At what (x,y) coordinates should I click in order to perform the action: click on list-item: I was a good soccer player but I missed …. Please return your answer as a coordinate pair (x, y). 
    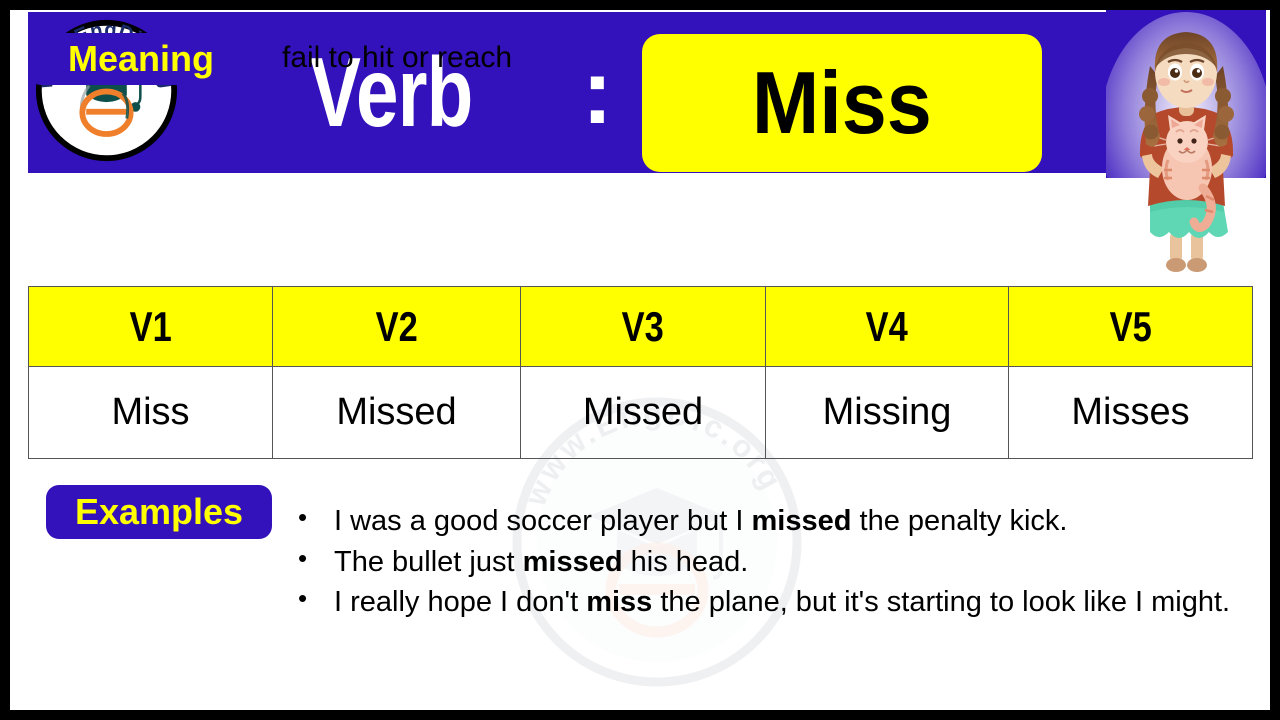
    Looking at the image, I should click on (769, 520).